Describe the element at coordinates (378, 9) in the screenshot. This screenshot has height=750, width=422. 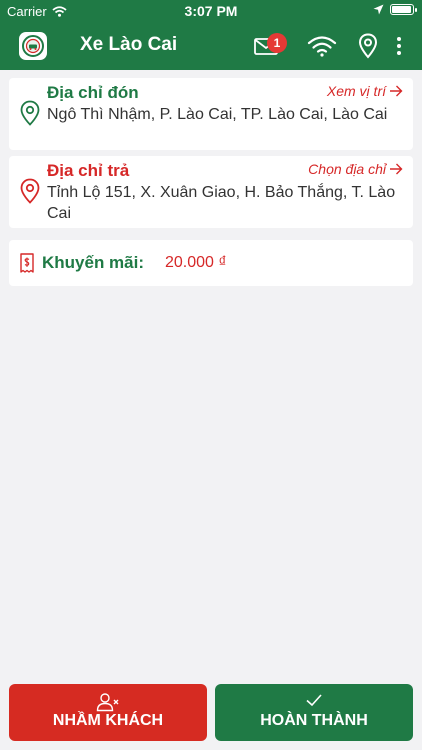
I see `location-arrow-icon` at that location.